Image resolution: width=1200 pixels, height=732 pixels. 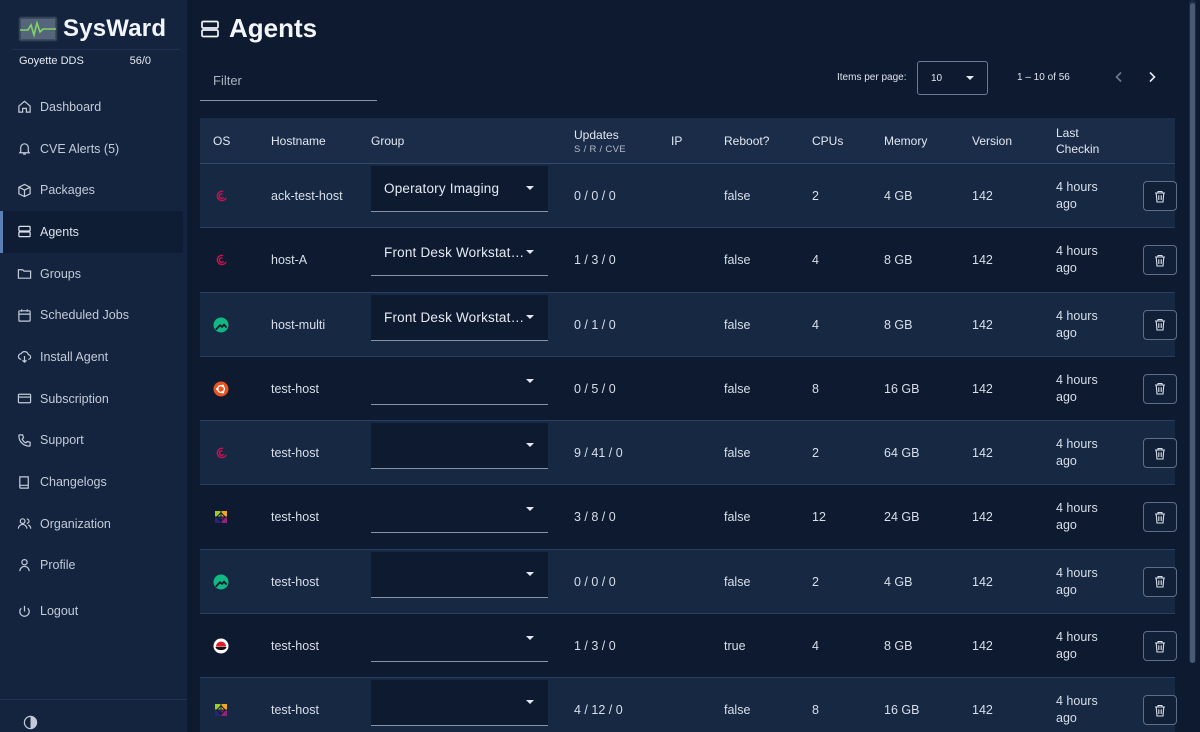 I want to click on sidebar-item-changelogs: Changelogs, so click(x=93, y=482).